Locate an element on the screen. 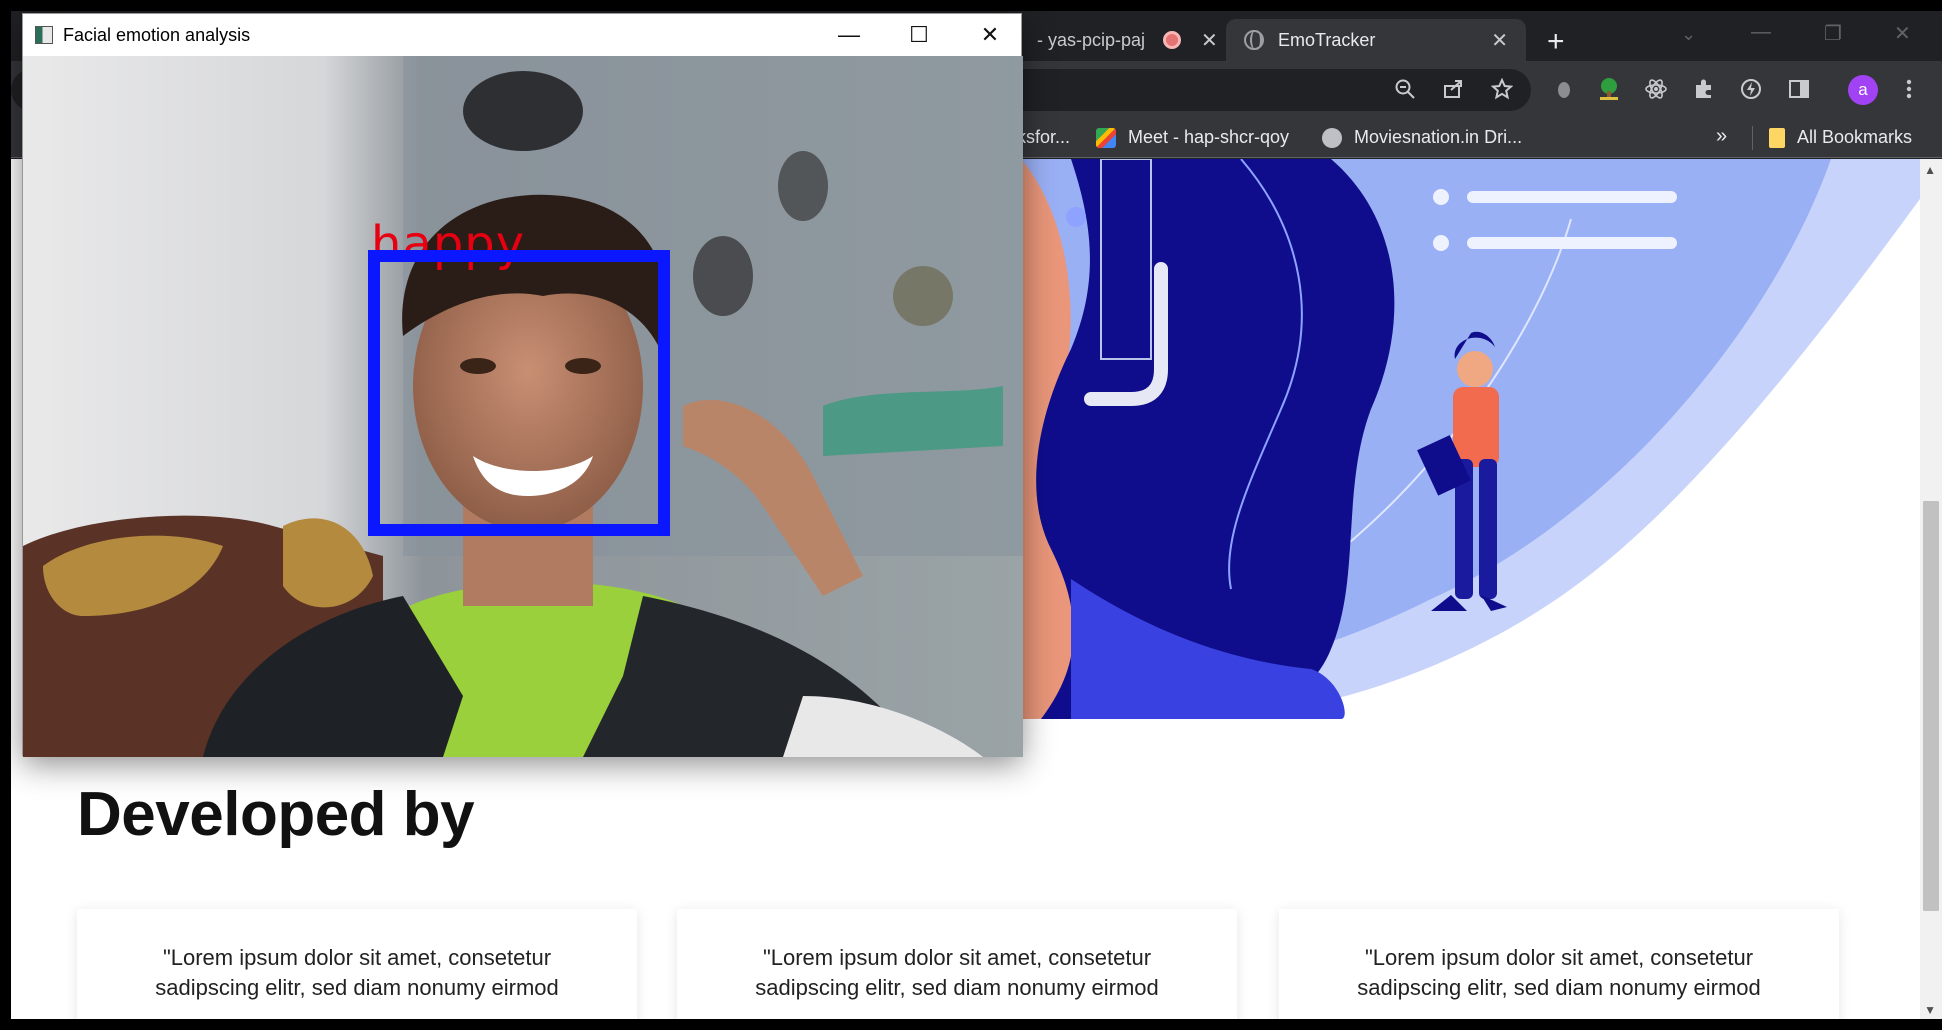 Image resolution: width=1942 pixels, height=1030 pixels. close-button: ✕ is located at coordinates (990, 35).